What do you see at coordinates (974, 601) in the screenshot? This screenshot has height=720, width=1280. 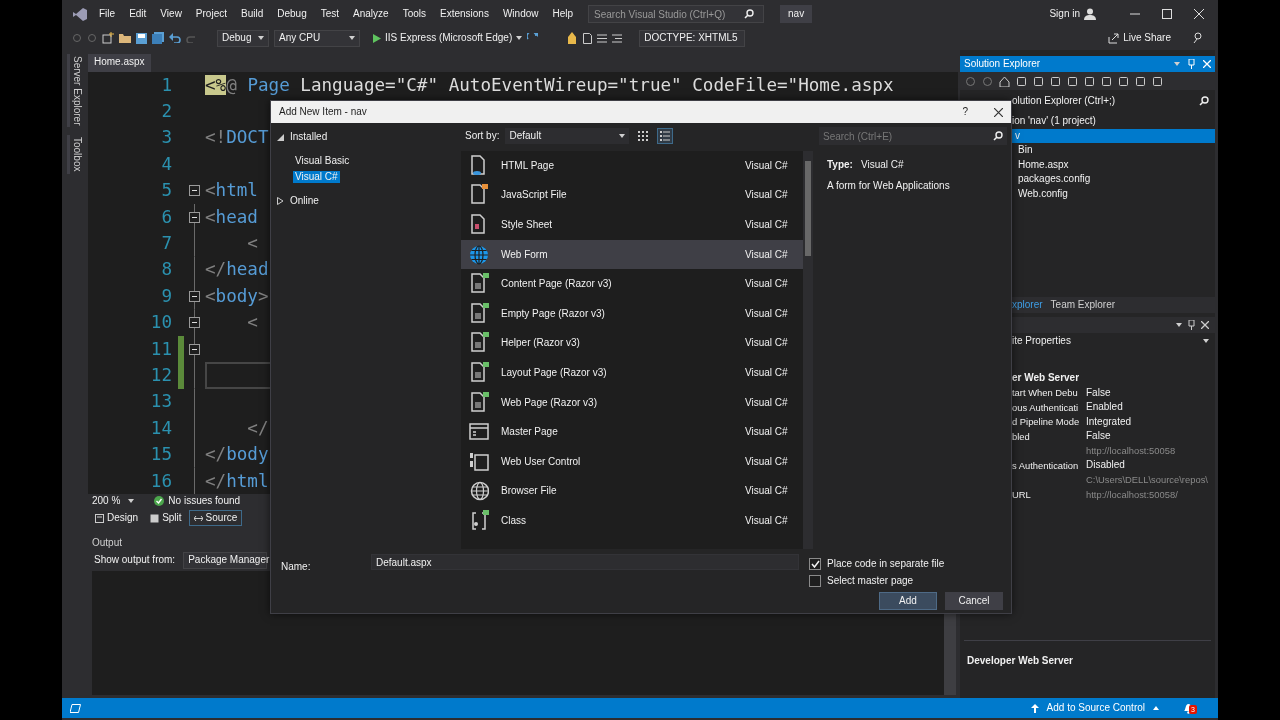 I see `cancel-button: Cancel` at bounding box center [974, 601].